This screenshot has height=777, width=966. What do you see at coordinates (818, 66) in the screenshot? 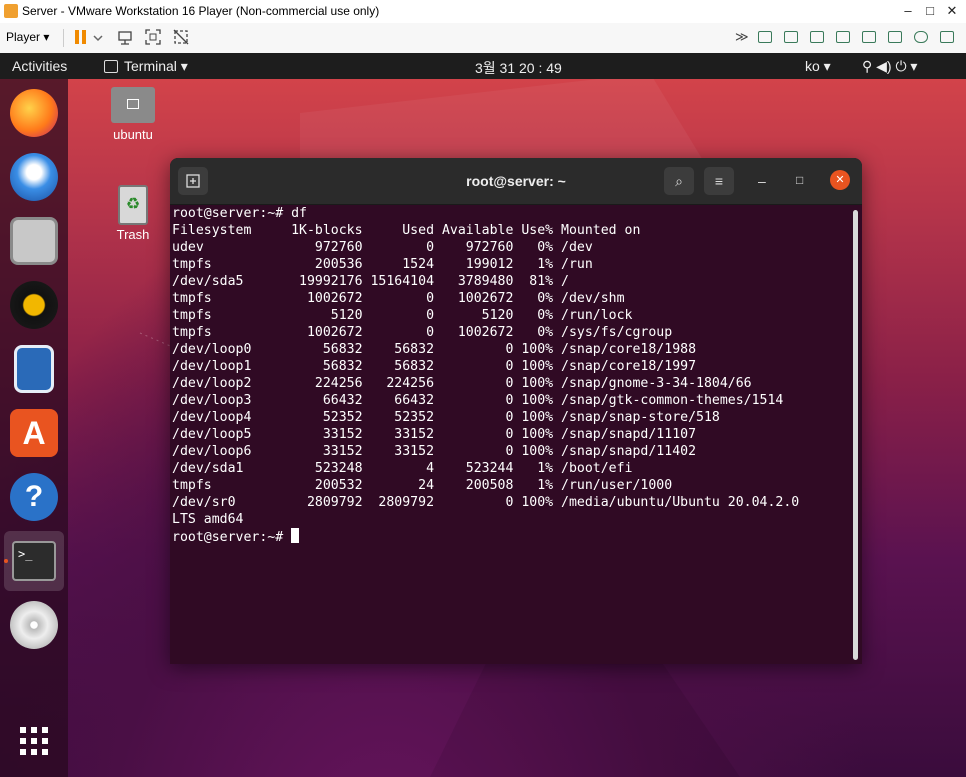
I see `input-method-button: ko ▾` at bounding box center [818, 66].